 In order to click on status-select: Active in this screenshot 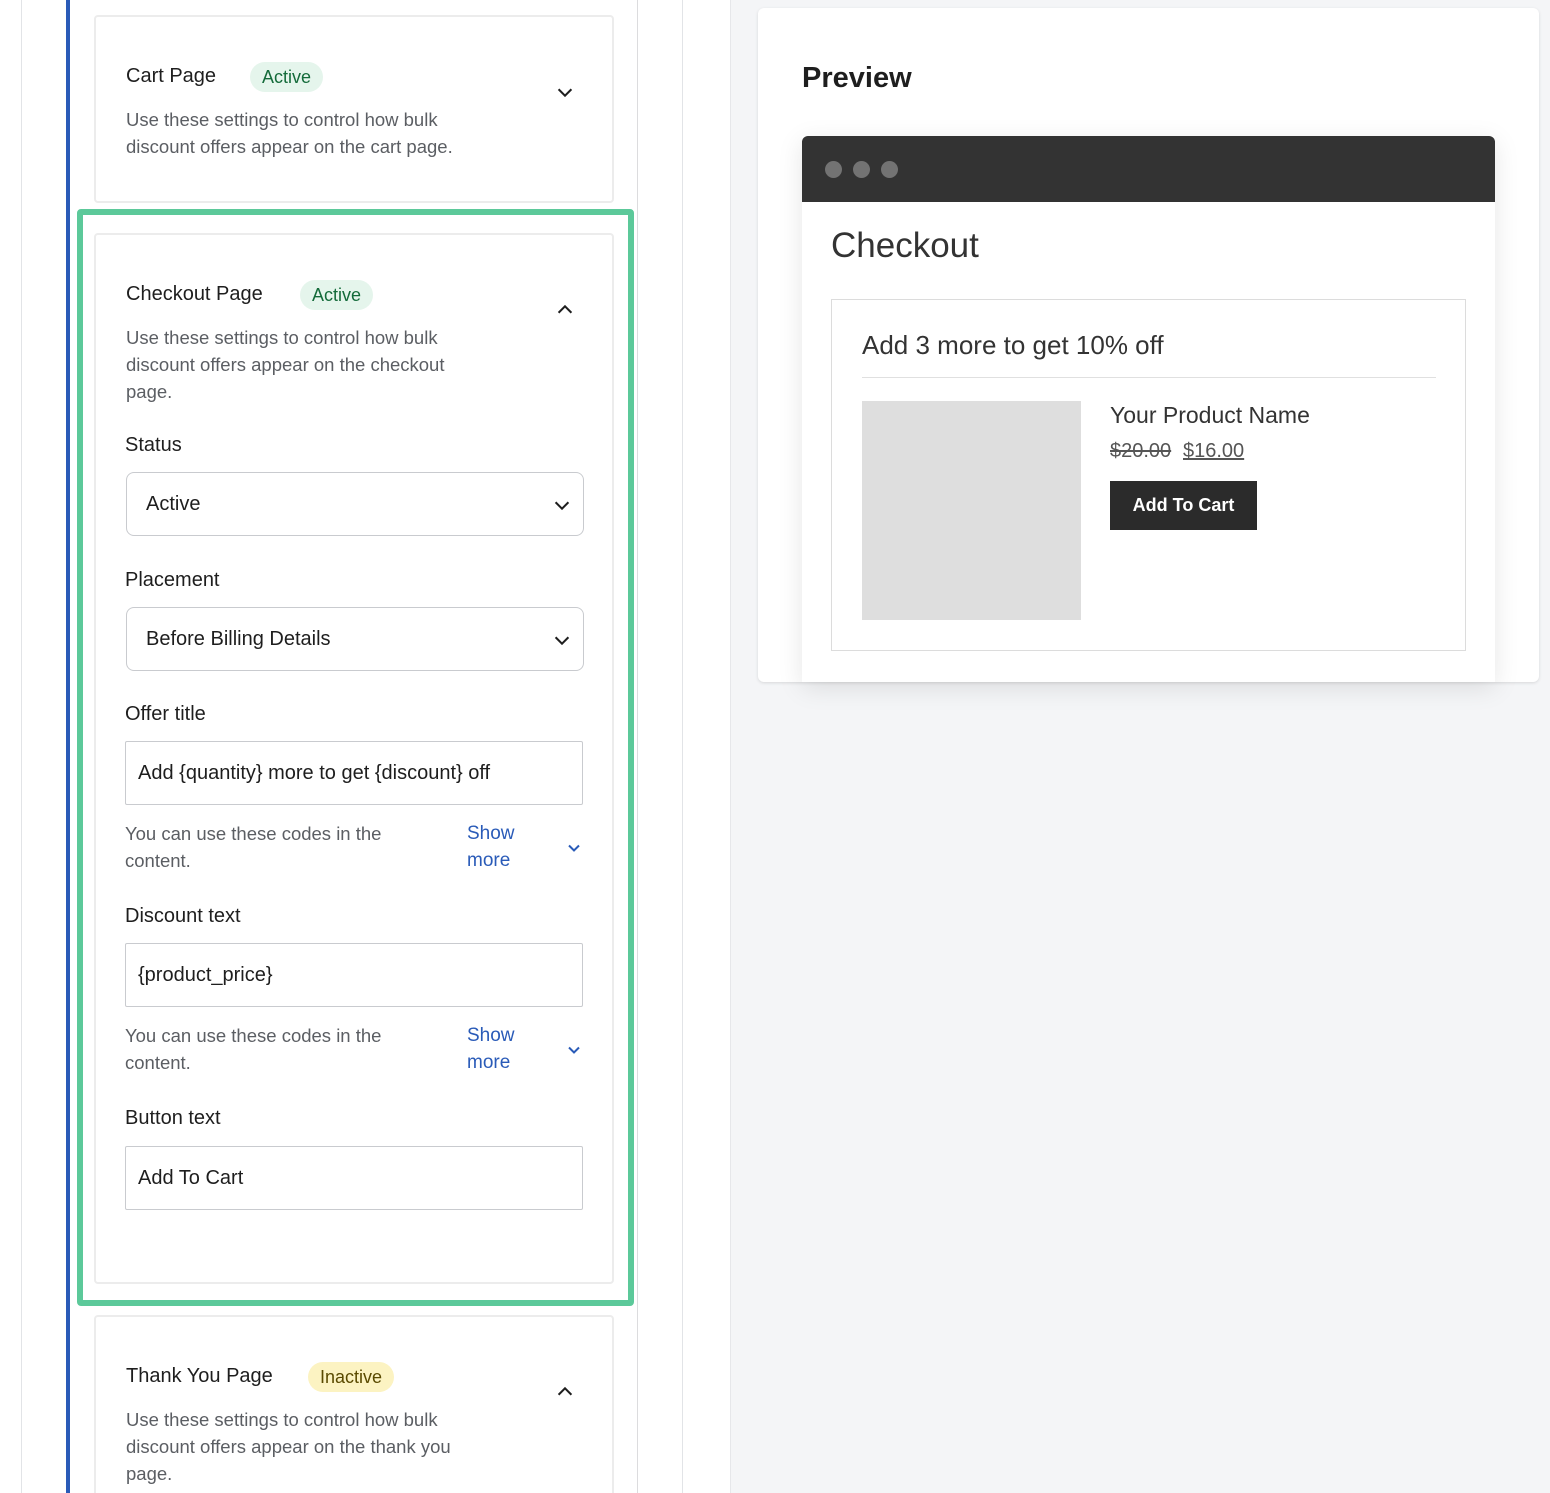, I will do `click(355, 504)`.